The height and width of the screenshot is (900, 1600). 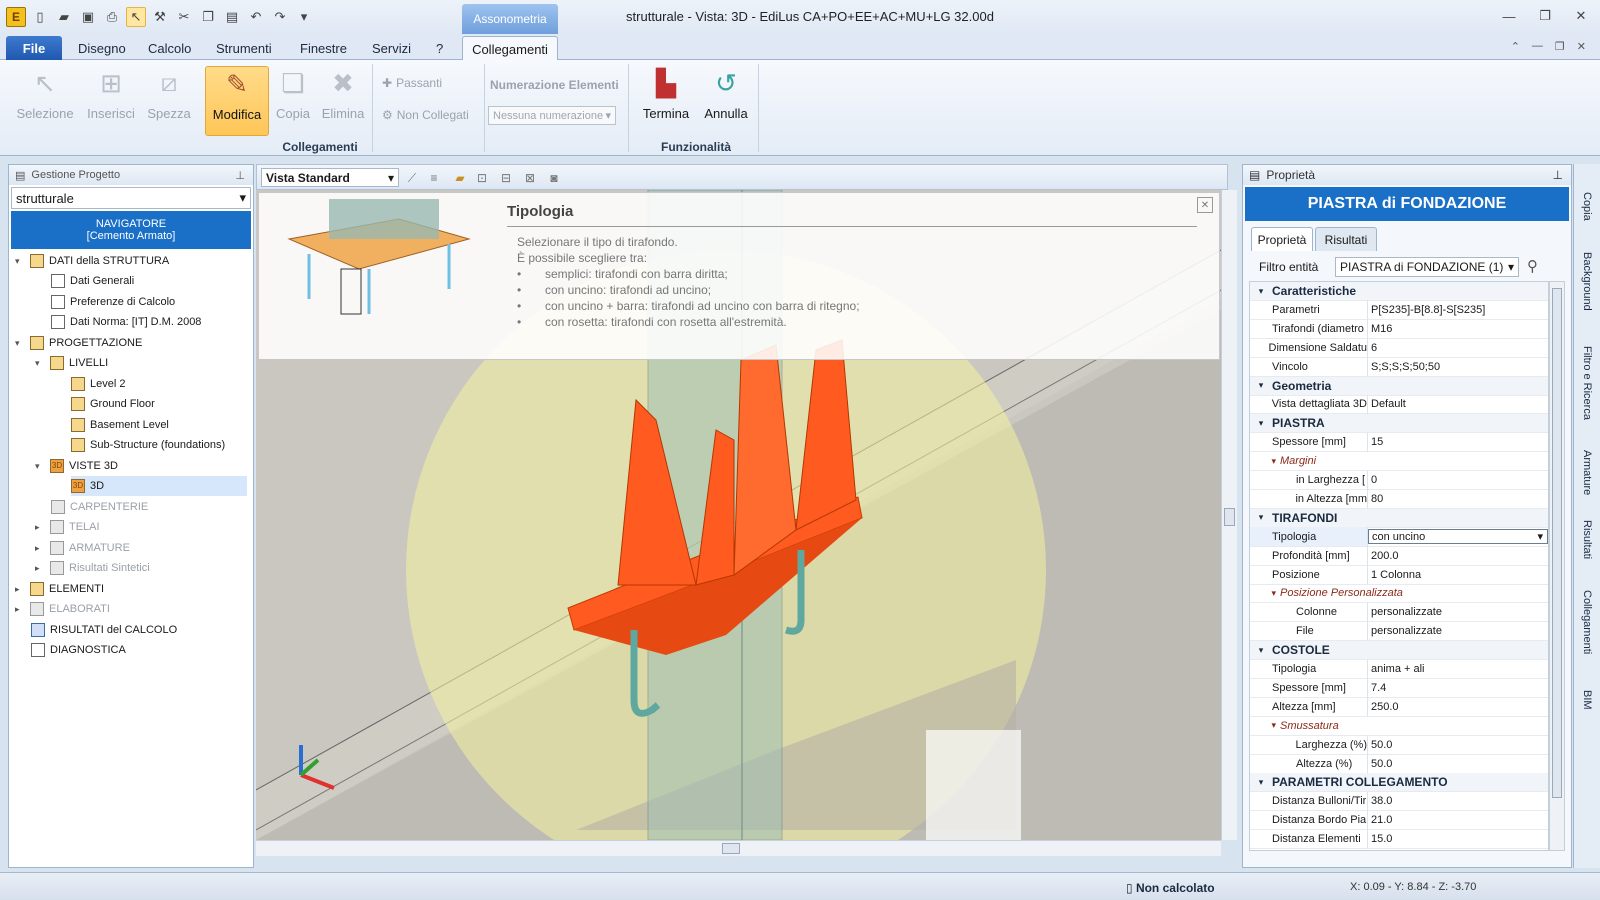 I want to click on save-icon: ▣, so click(x=88, y=17).